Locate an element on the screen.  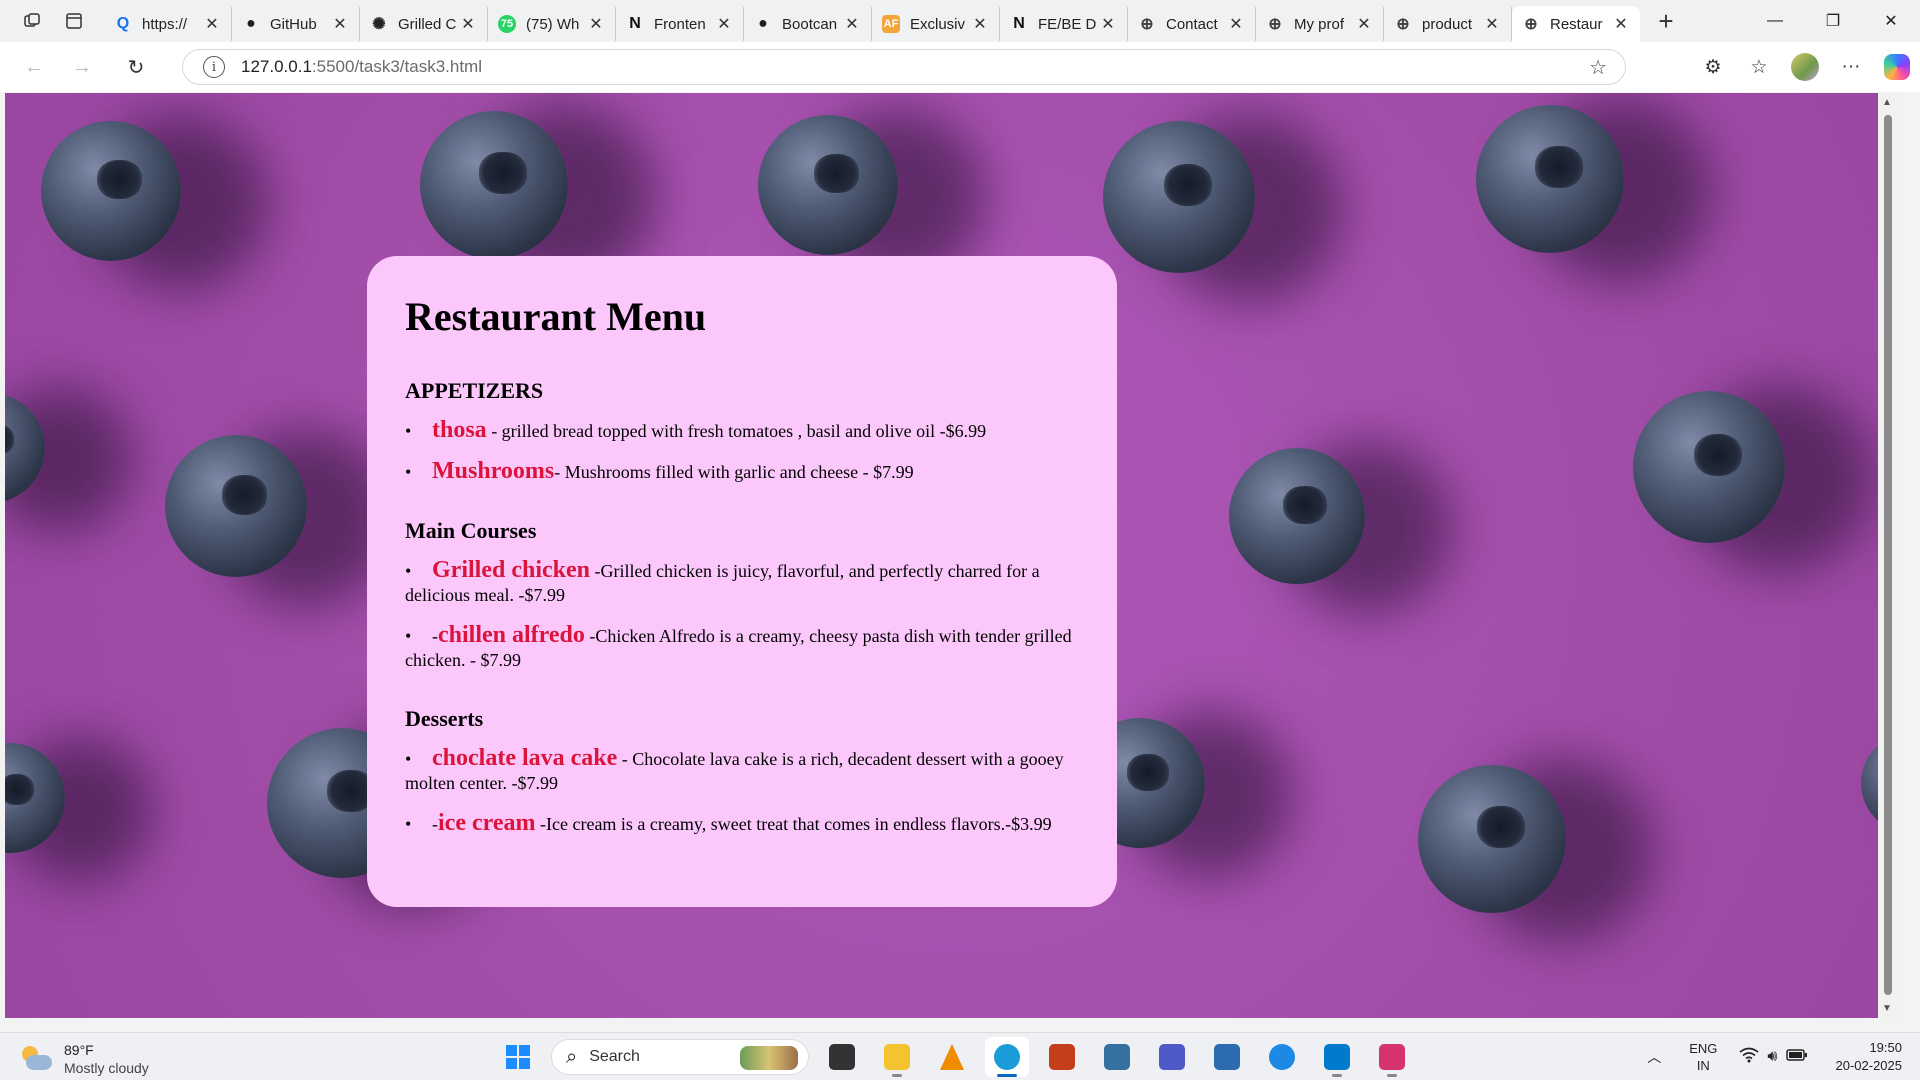
tab-active: ⊕ Restaur ✕ is located at coordinates (1576, 24).